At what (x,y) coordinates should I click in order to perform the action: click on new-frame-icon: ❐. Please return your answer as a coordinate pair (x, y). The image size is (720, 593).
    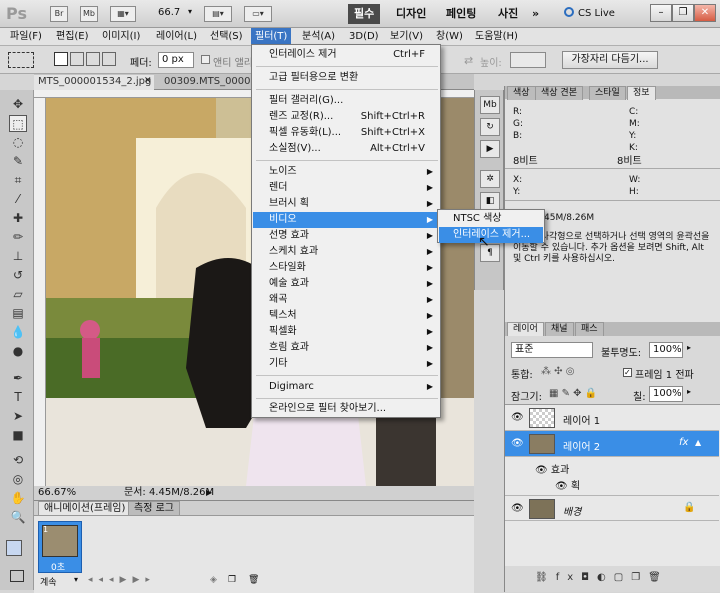
    Looking at the image, I should click on (232, 580).